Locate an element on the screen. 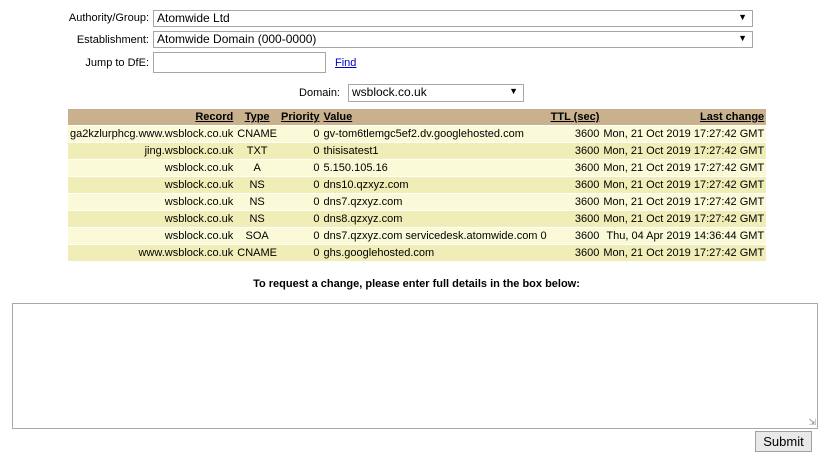 Image resolution: width=833 pixels, height=465 pixels. column-header-last-change: Last change is located at coordinates (684, 117).